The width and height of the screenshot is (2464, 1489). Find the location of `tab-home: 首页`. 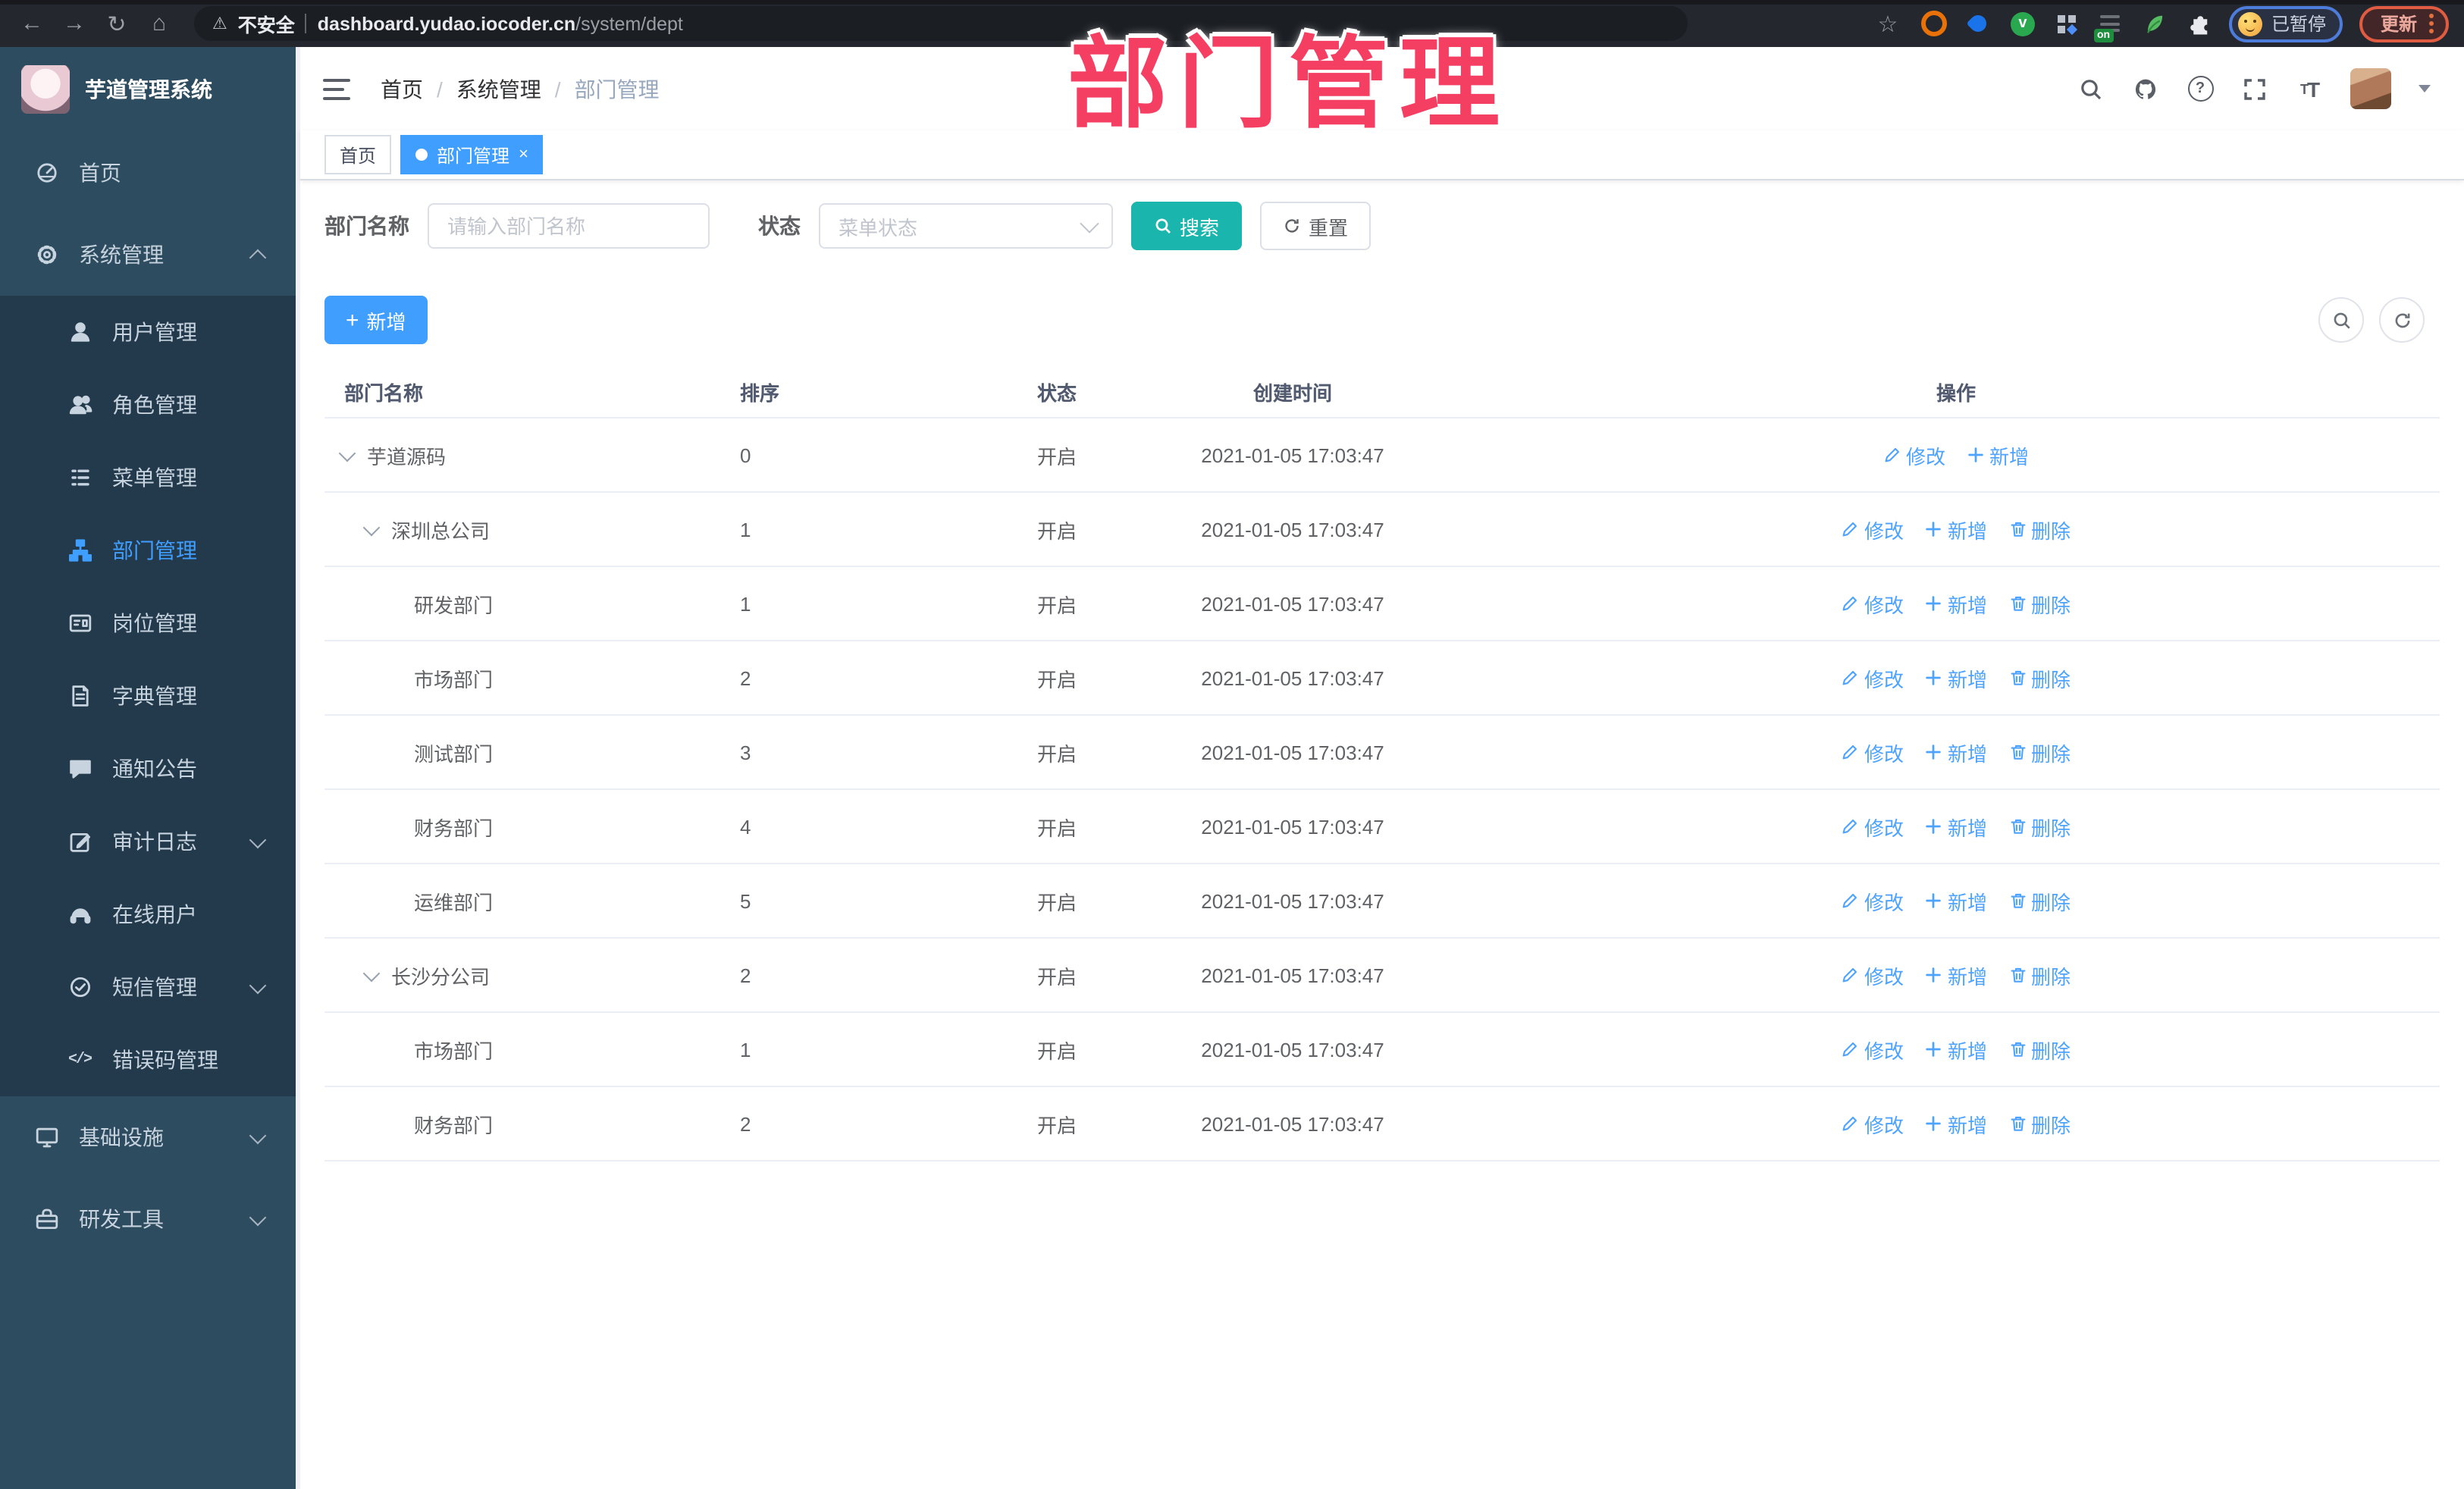

tab-home: 首页 is located at coordinates (358, 155).